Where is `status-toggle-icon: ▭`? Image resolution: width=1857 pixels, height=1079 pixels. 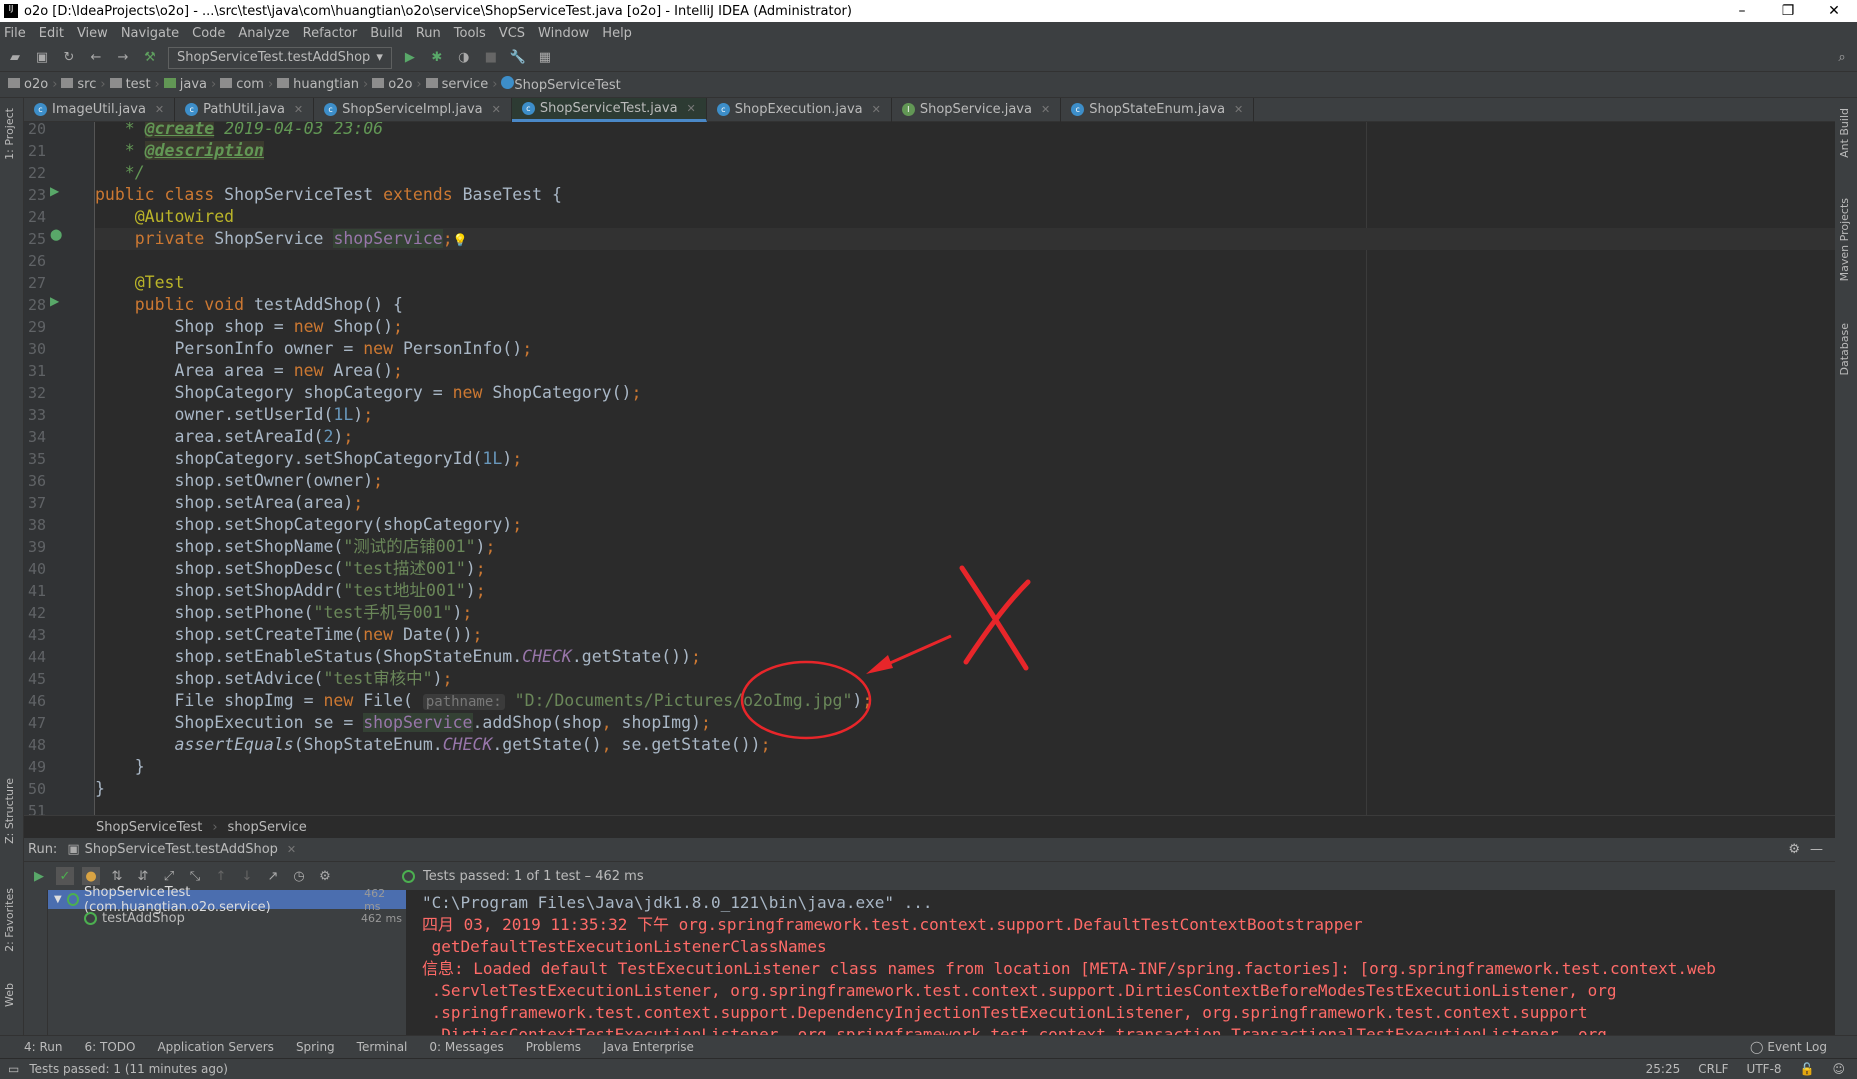
status-toggle-icon: ▭ is located at coordinates (13, 1069).